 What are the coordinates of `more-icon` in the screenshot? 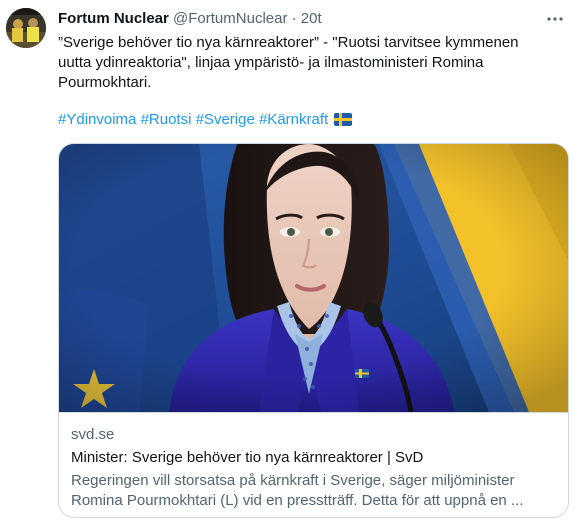 It's located at (555, 19).